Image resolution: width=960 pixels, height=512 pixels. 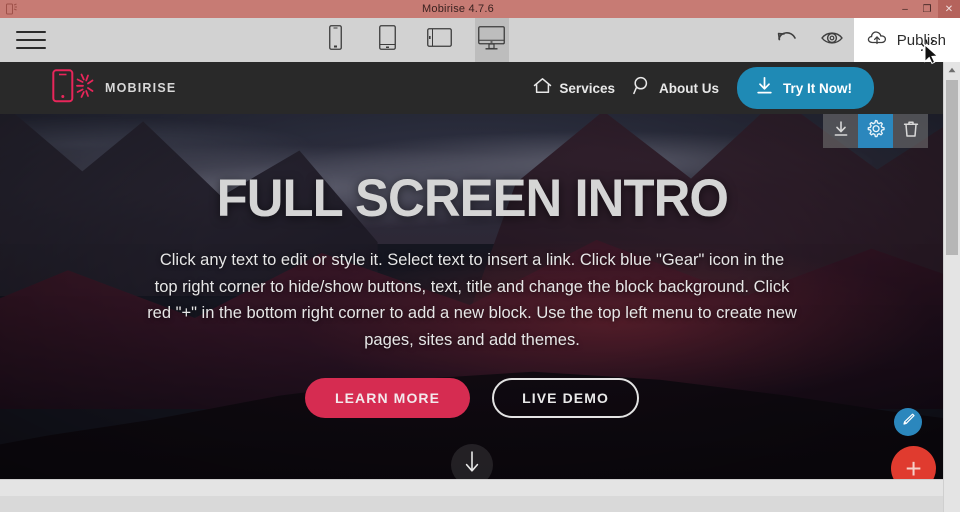 I want to click on block-toolbar, so click(x=875, y=131).